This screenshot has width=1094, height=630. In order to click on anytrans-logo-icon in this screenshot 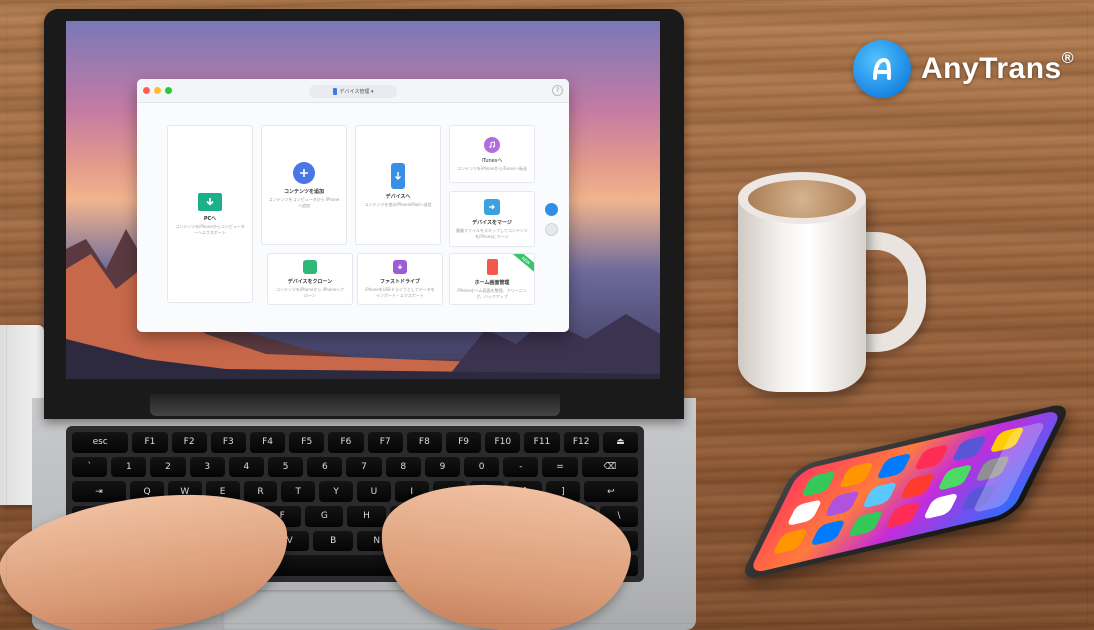, I will do `click(882, 69)`.